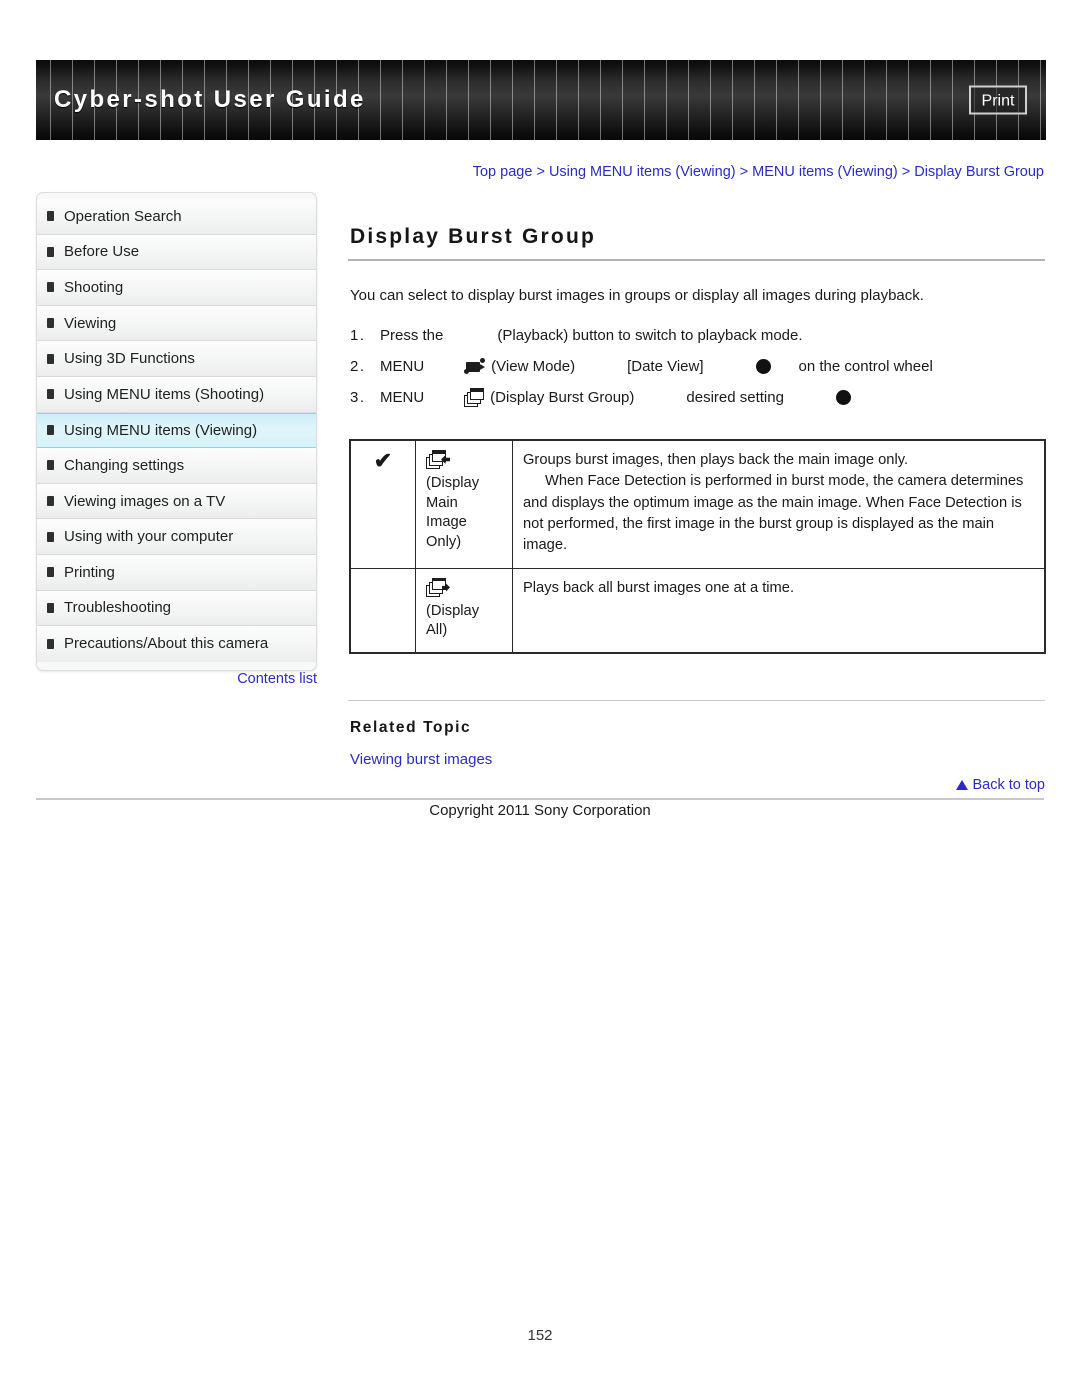 The height and width of the screenshot is (1397, 1080). What do you see at coordinates (476, 397) in the screenshot?
I see `display-burst-group-icon` at bounding box center [476, 397].